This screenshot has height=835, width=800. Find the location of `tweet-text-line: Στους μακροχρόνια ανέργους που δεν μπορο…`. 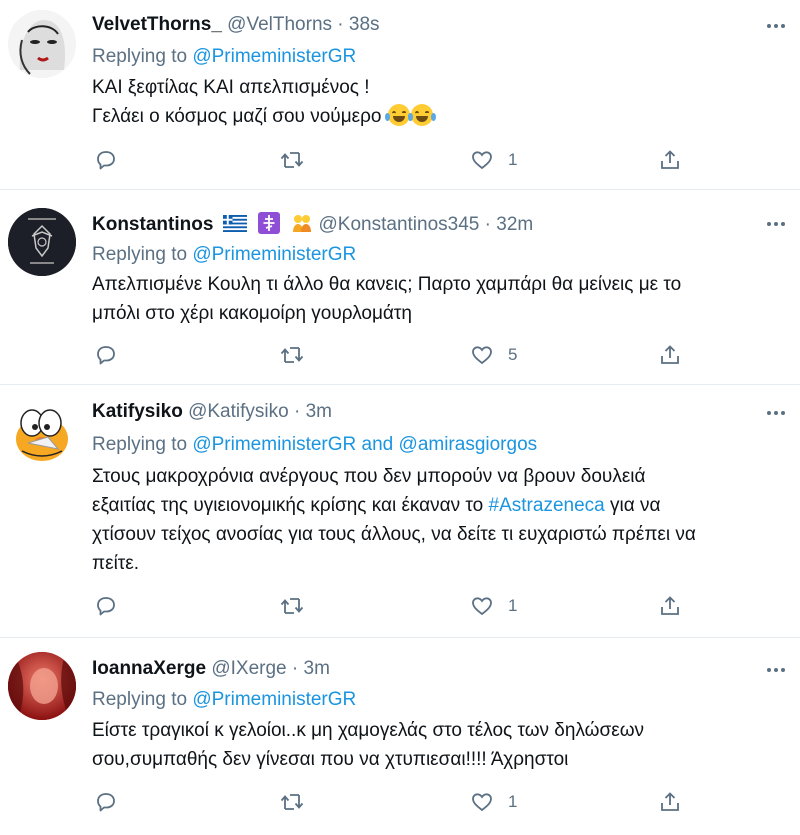

tweet-text-line: Στους μακροχρόνια ανέργους που δεν μπορο… is located at coordinates (369, 476).